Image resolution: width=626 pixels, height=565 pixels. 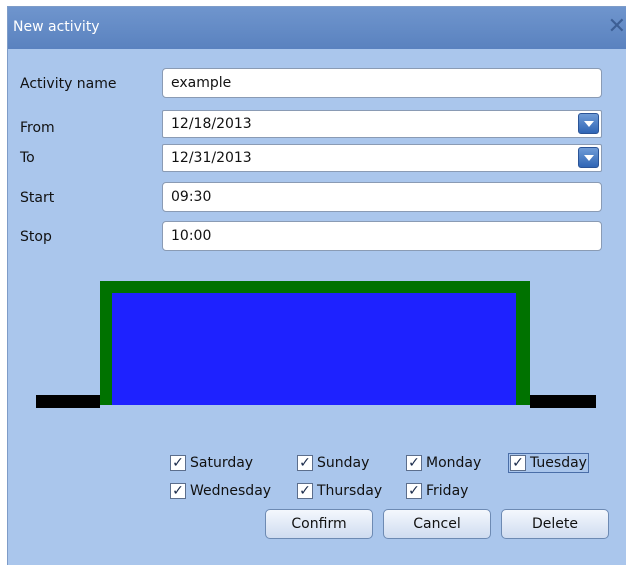 I want to click on activity-name-label: Activity name, so click(x=68, y=84).